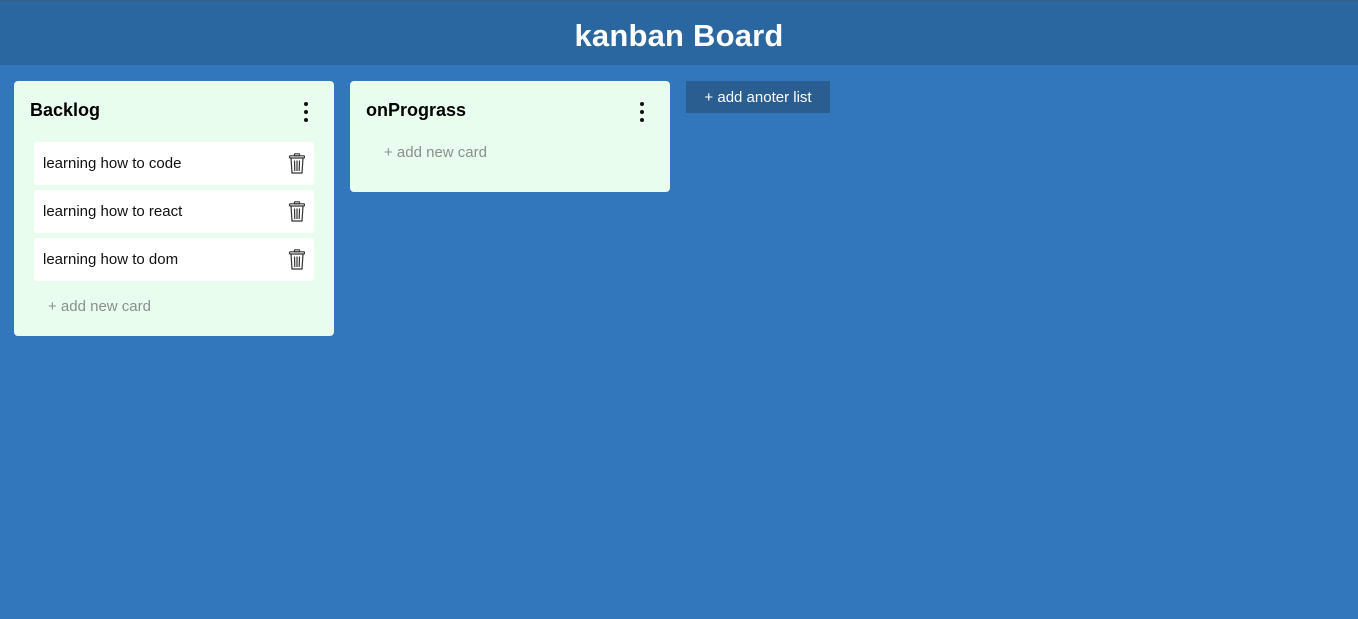 This screenshot has width=1358, height=619. I want to click on card: learning how to react, so click(174, 211).